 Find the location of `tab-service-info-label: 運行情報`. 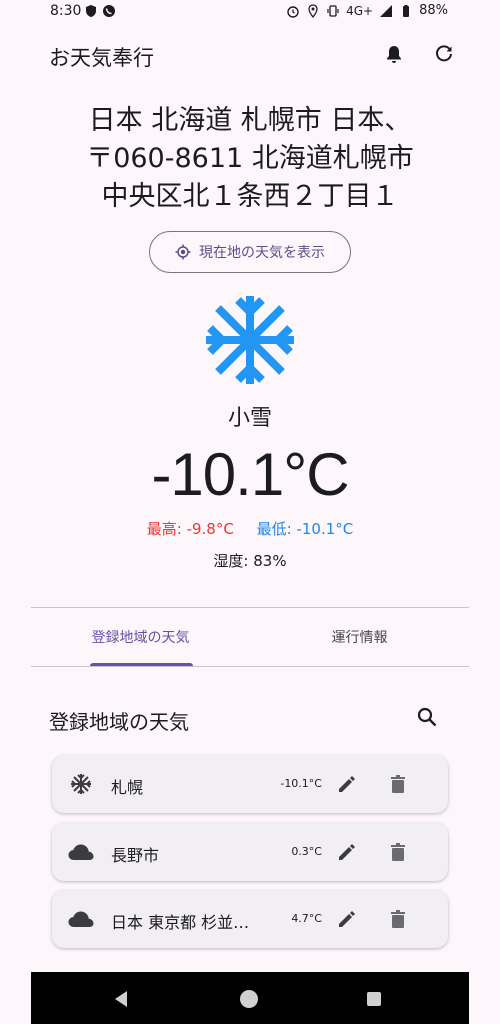

tab-service-info-label: 運行情報 is located at coordinates (359, 638).